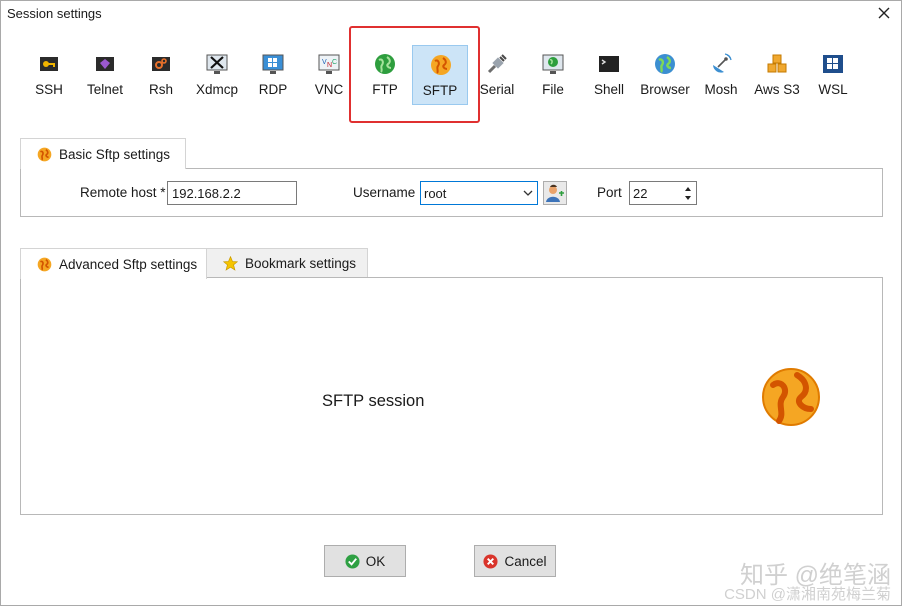 The image size is (902, 606). What do you see at coordinates (525, 561) in the screenshot?
I see `cancel-label: Cancel` at bounding box center [525, 561].